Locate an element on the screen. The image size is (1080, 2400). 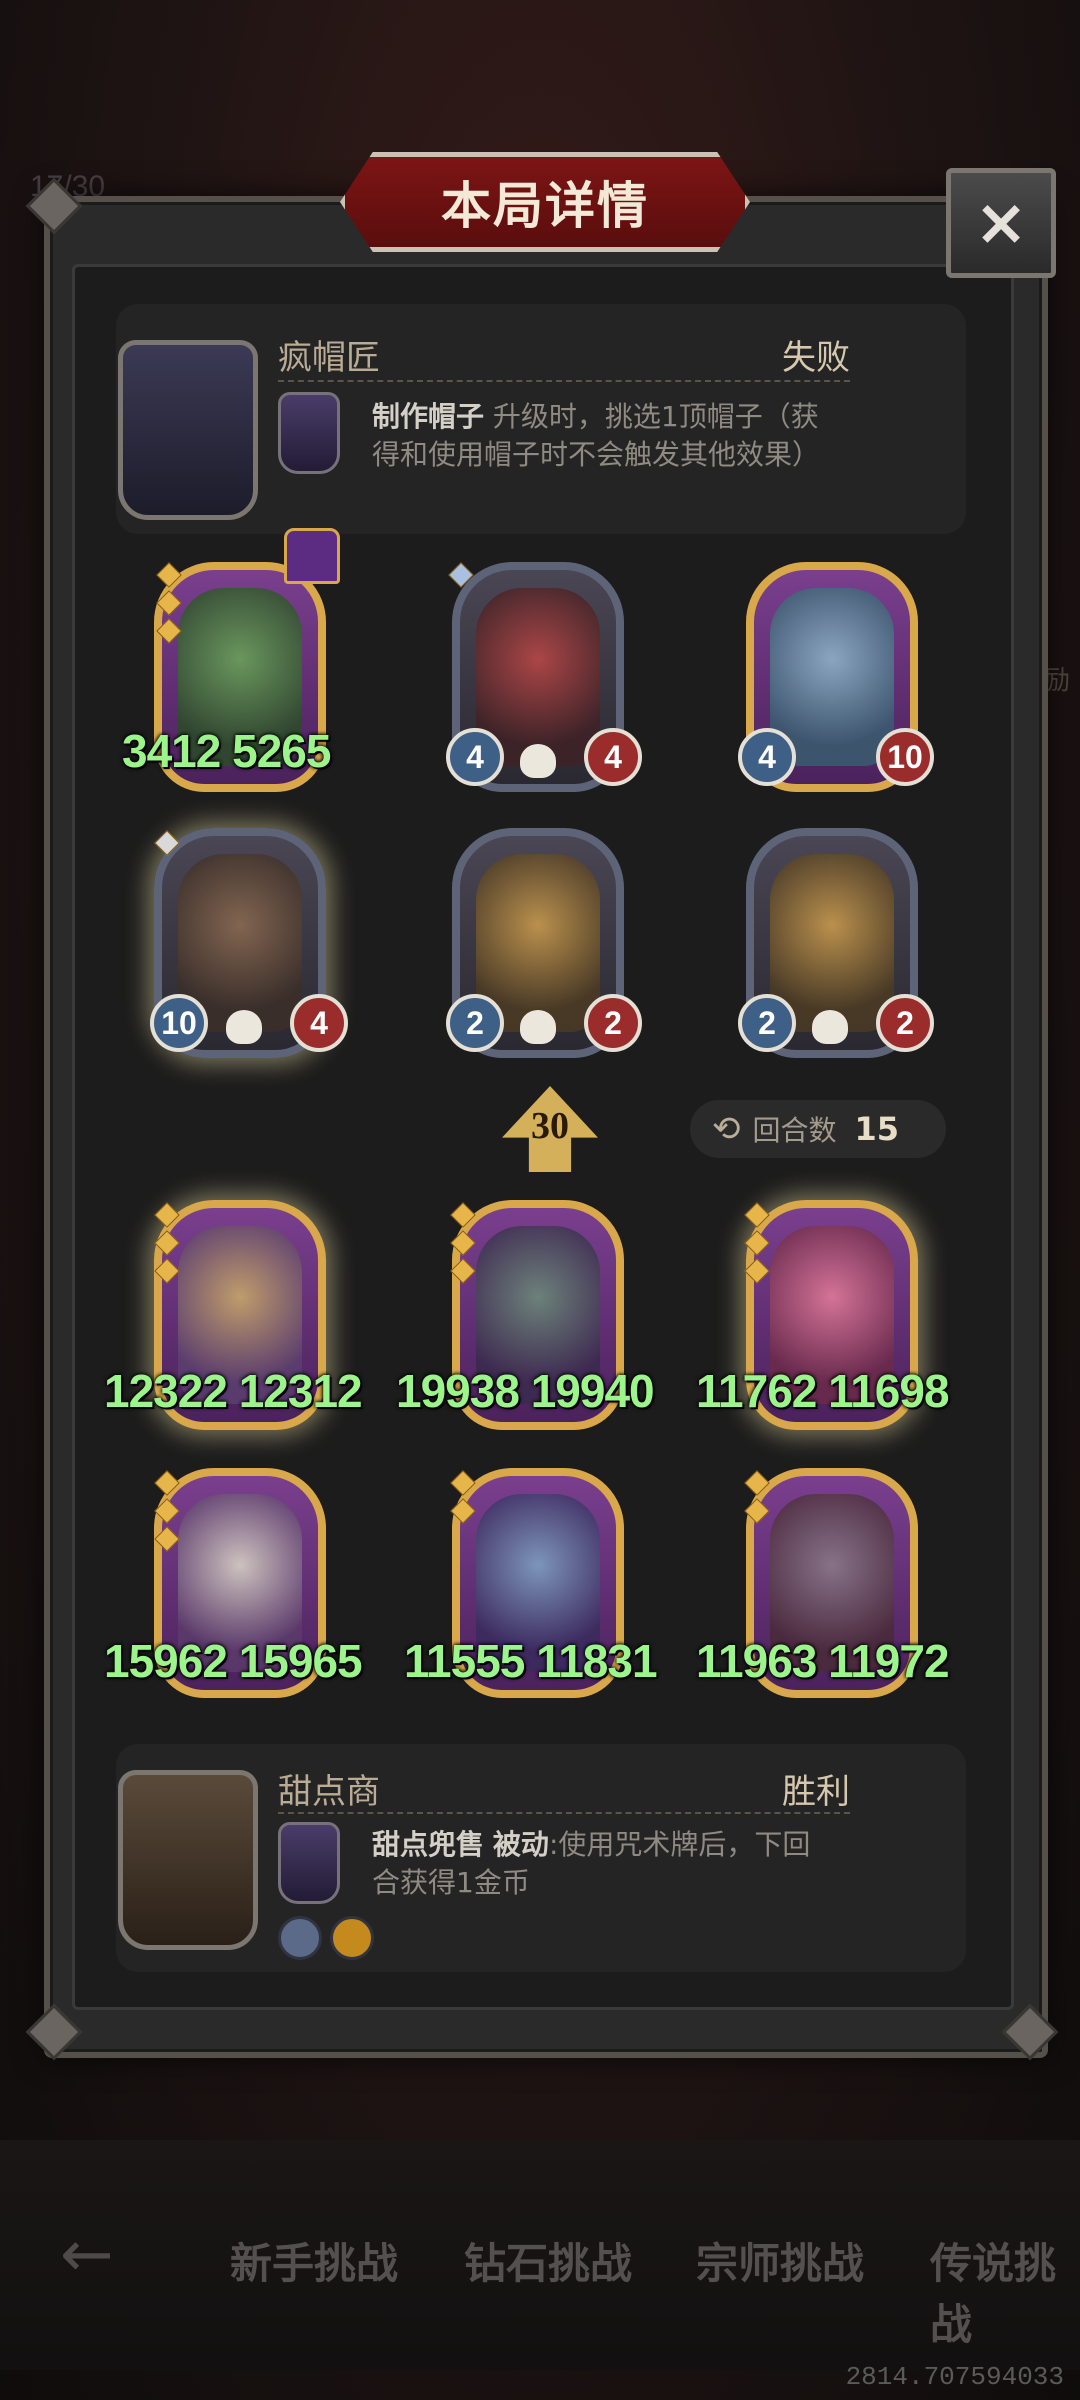
stat-overlay: 11762 11698 is located at coordinates (823, 1391).